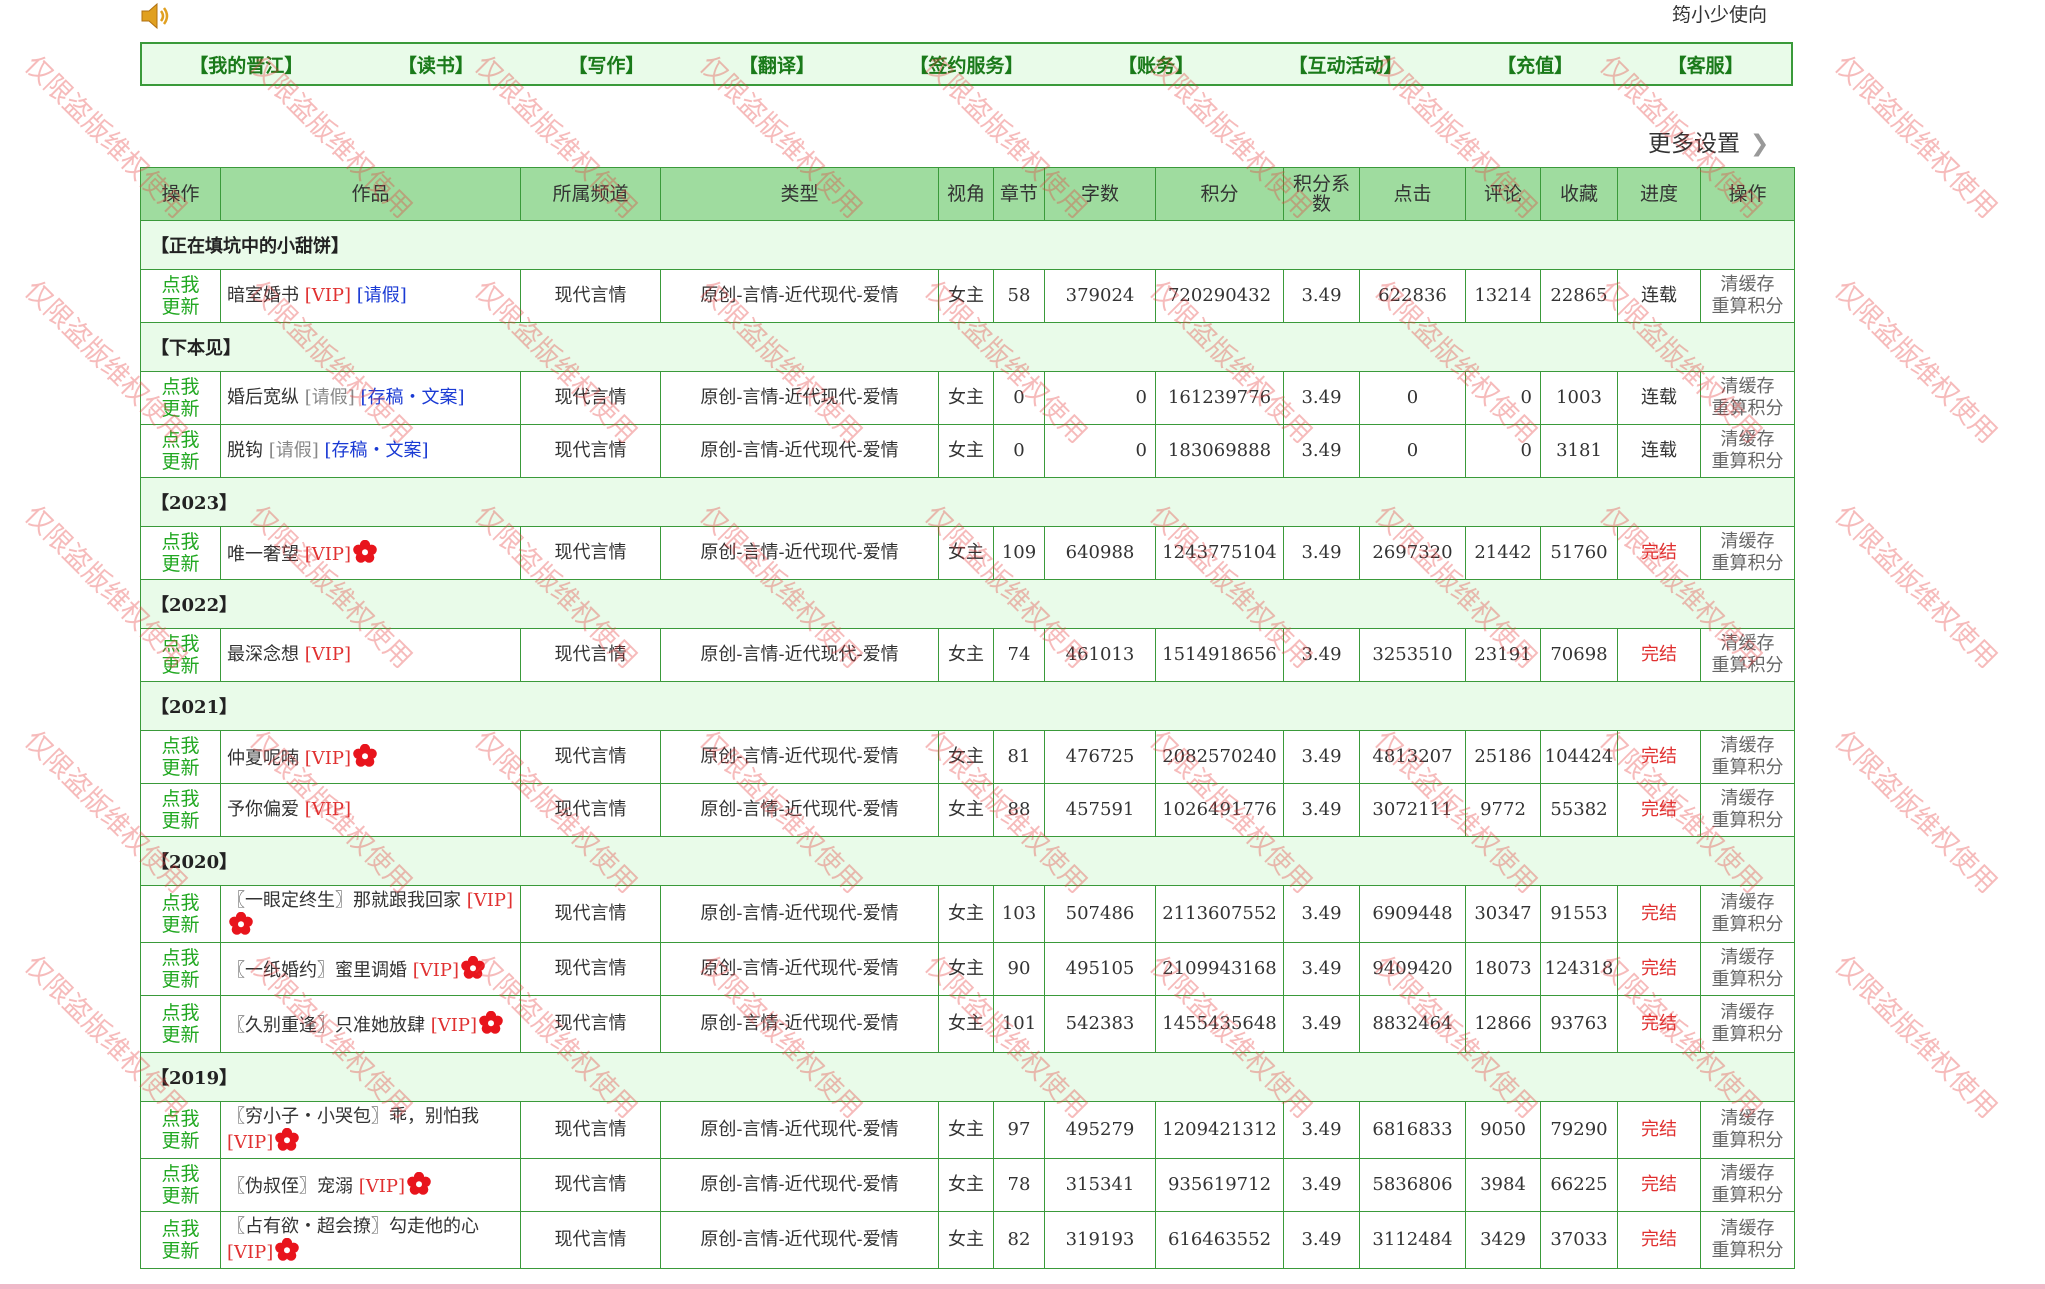 The width and height of the screenshot is (2045, 1289). I want to click on work-title-link: 〖穷小子・小哭包〗乖，别怕我, so click(353, 1116).